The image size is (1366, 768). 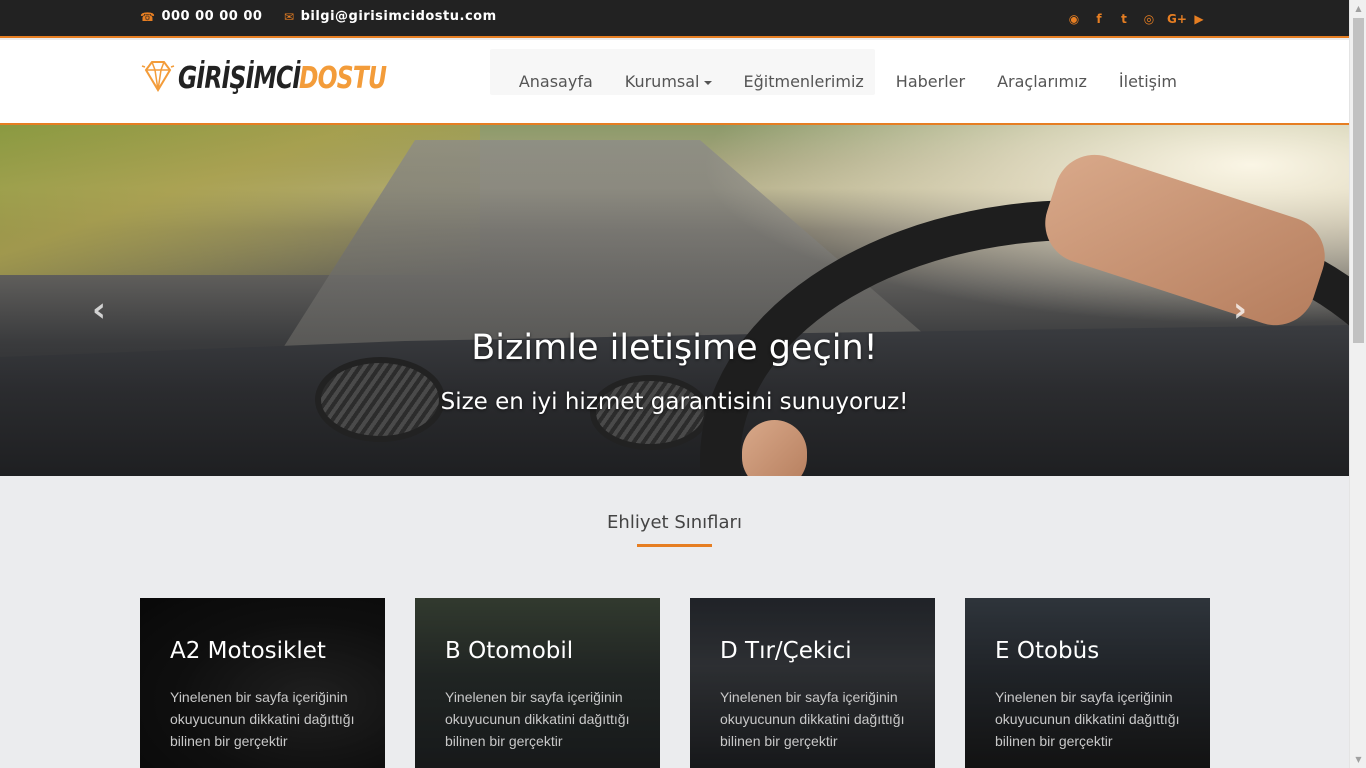 I want to click on card-title: B Otomobil, so click(x=509, y=651).